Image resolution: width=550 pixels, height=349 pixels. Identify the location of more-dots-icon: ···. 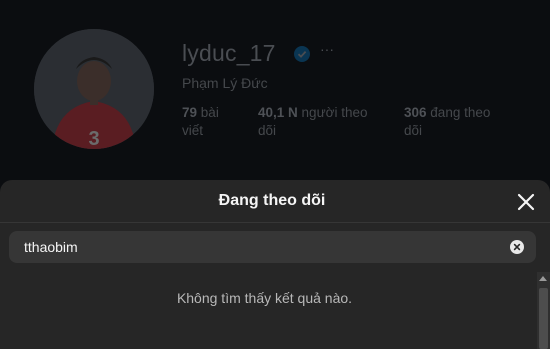
(327, 49).